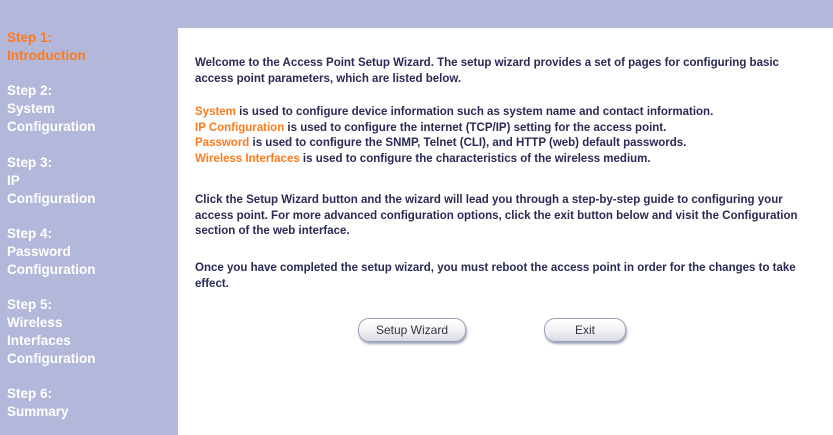  I want to click on term-wireless-interfaces: Wireless Interfaces, so click(247, 158).